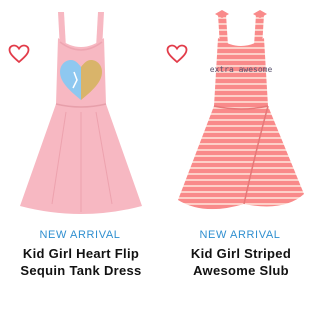 Image resolution: width=320 pixels, height=320 pixels. I want to click on product-title-line-2: Awesome Slub, so click(241, 270).